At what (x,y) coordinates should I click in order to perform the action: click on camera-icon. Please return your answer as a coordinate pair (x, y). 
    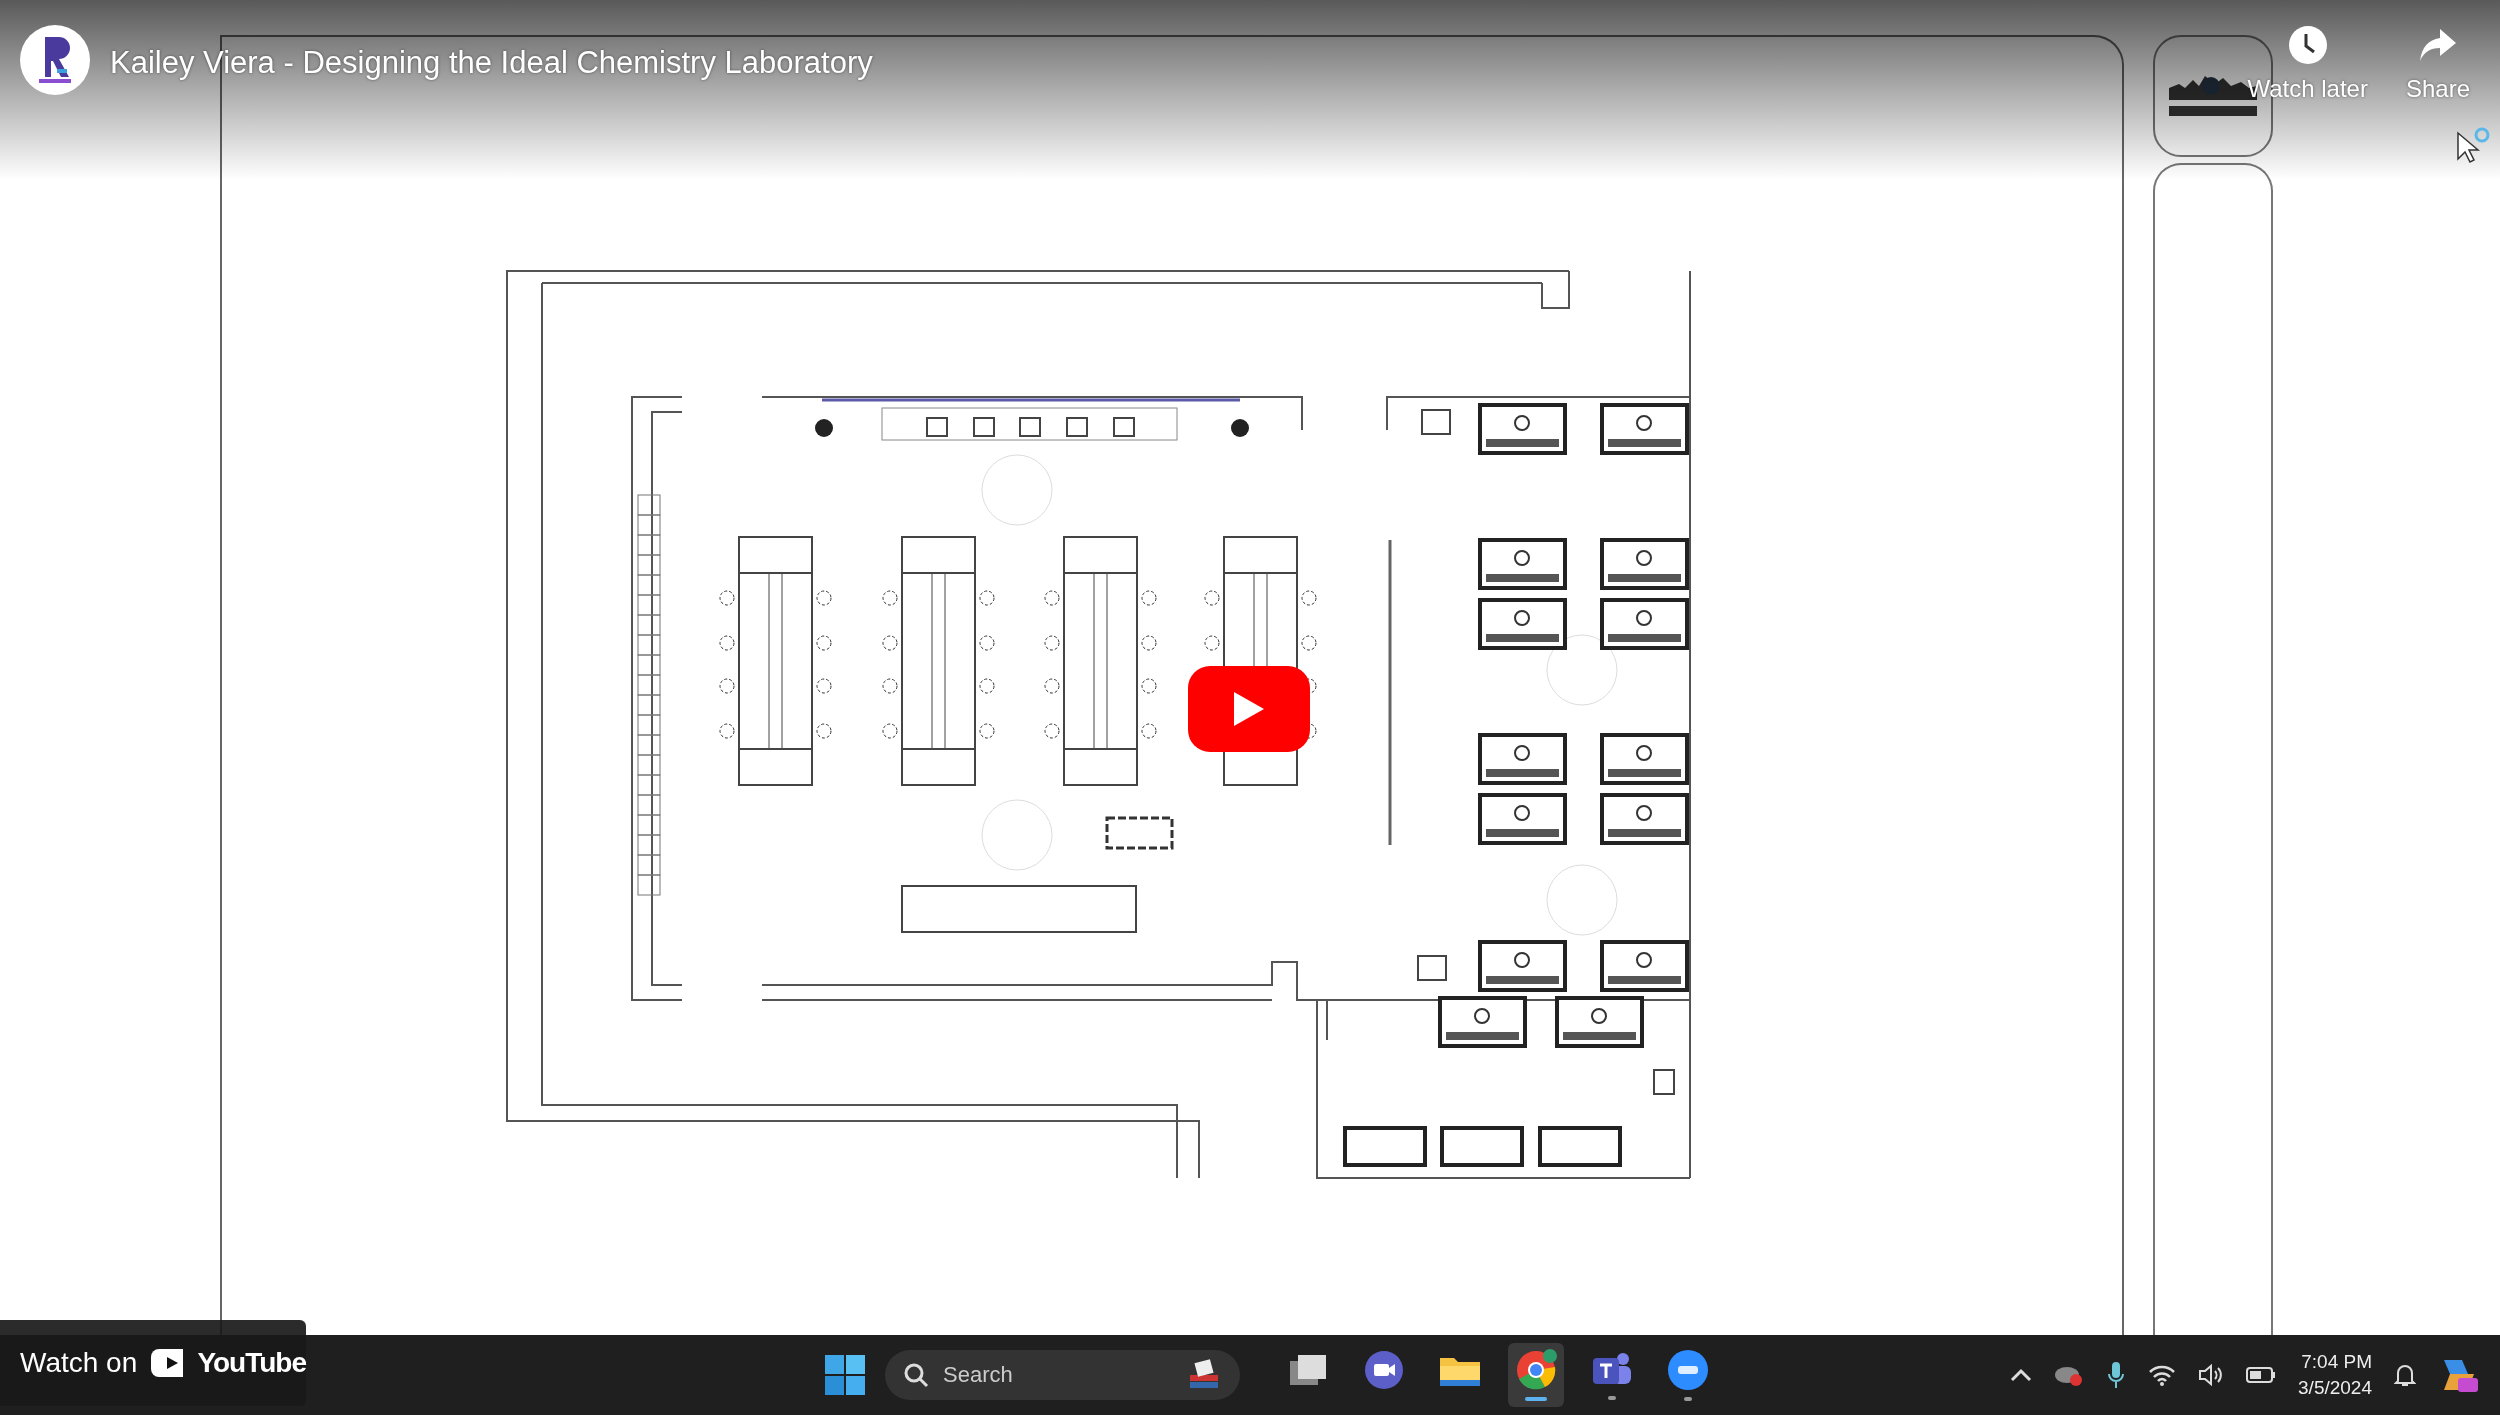
    Looking at the image, I should click on (1384, 1370).